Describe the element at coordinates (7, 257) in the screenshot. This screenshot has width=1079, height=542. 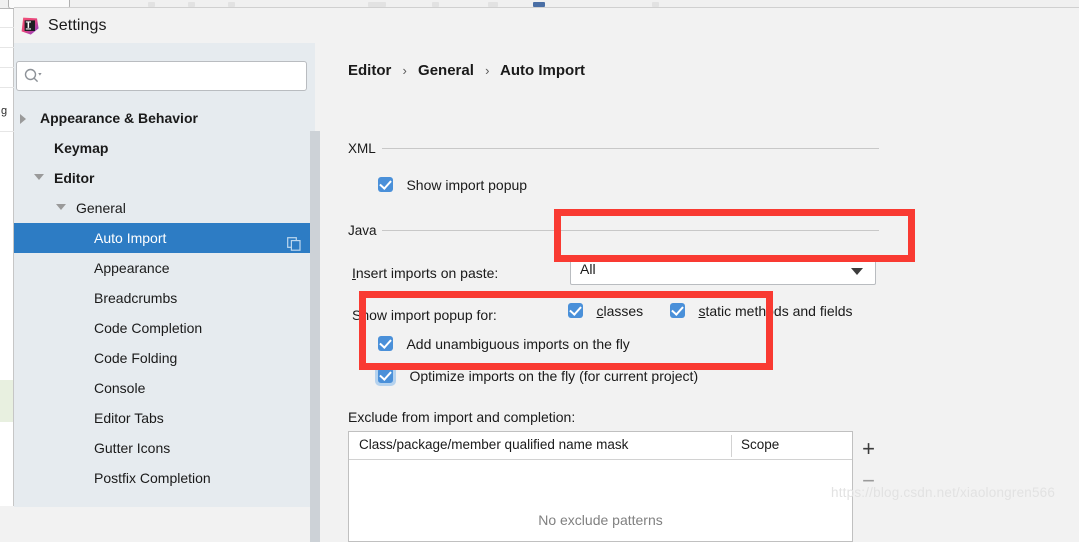
I see `ide-editor-lines` at that location.